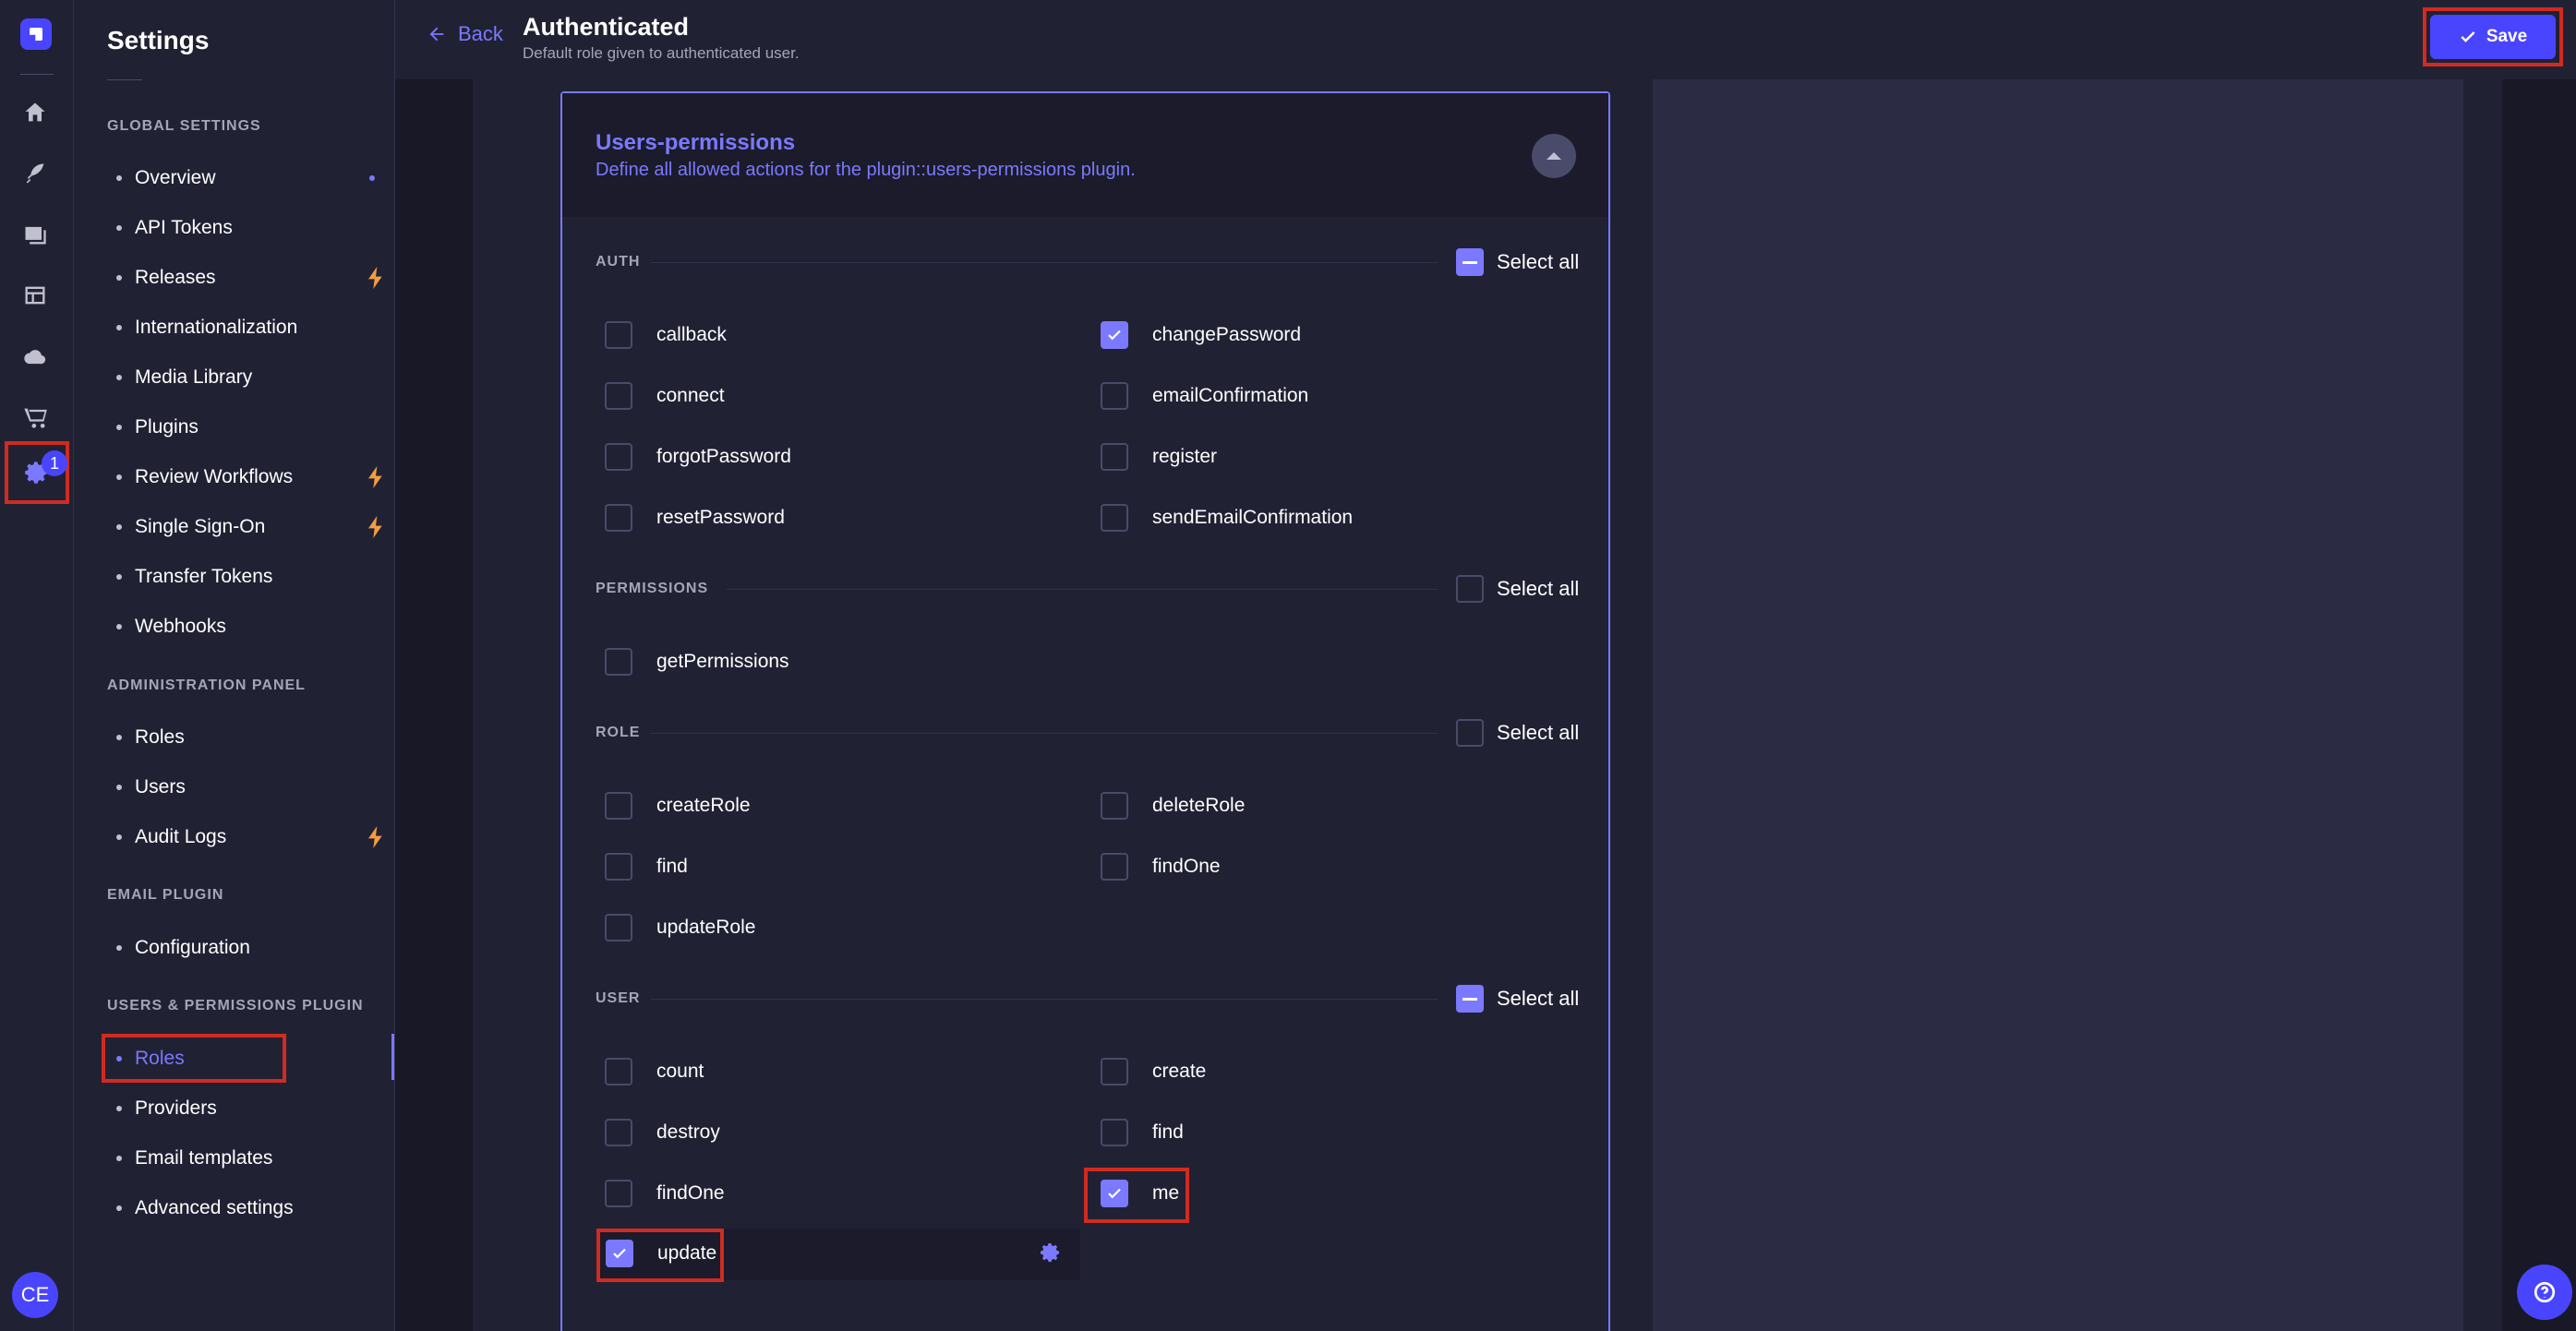 This screenshot has width=2576, height=1331. Describe the element at coordinates (1517, 999) in the screenshot. I see `user-select-all: Select all` at that location.